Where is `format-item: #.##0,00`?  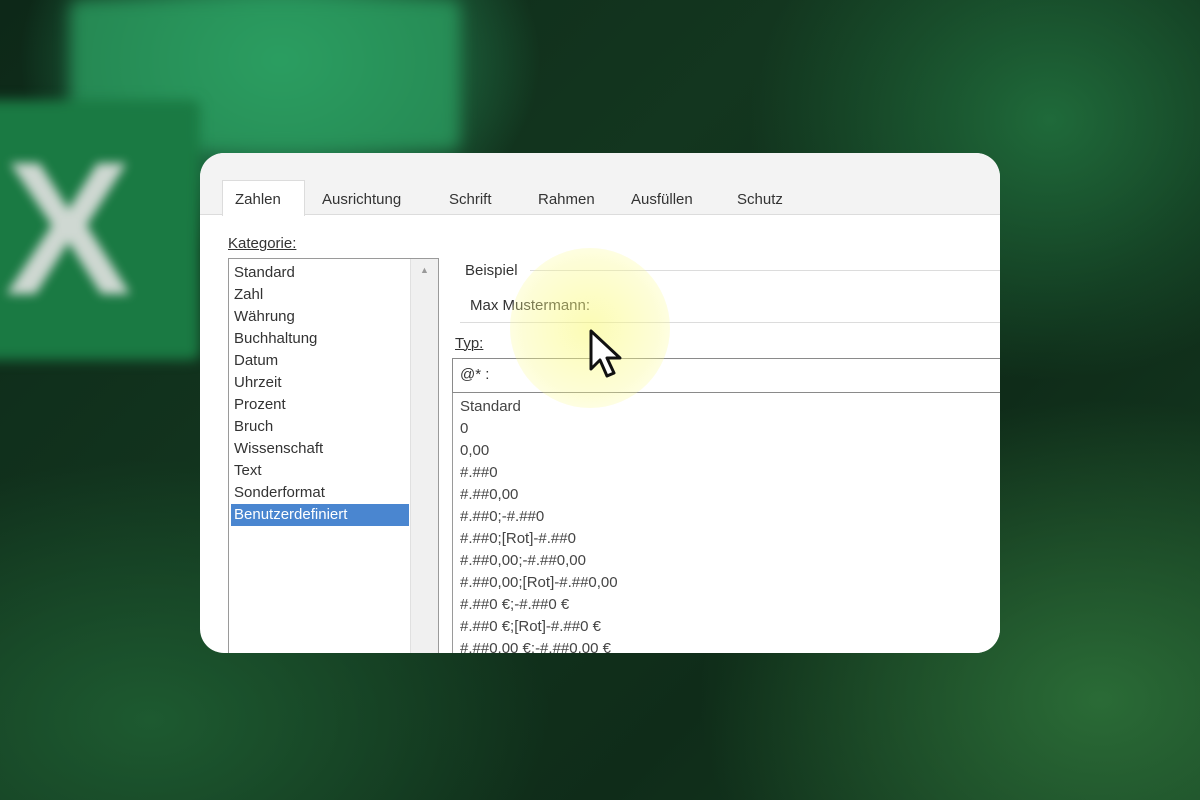
format-item: #.##0,00 is located at coordinates (489, 494).